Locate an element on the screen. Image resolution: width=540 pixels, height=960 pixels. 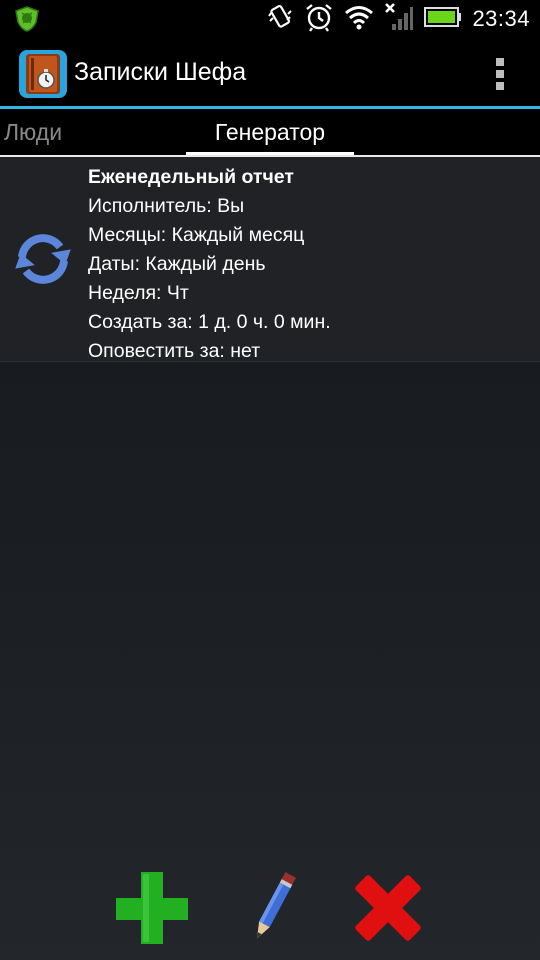
tab-strip: Люди Генератор is located at coordinates (270, 132).